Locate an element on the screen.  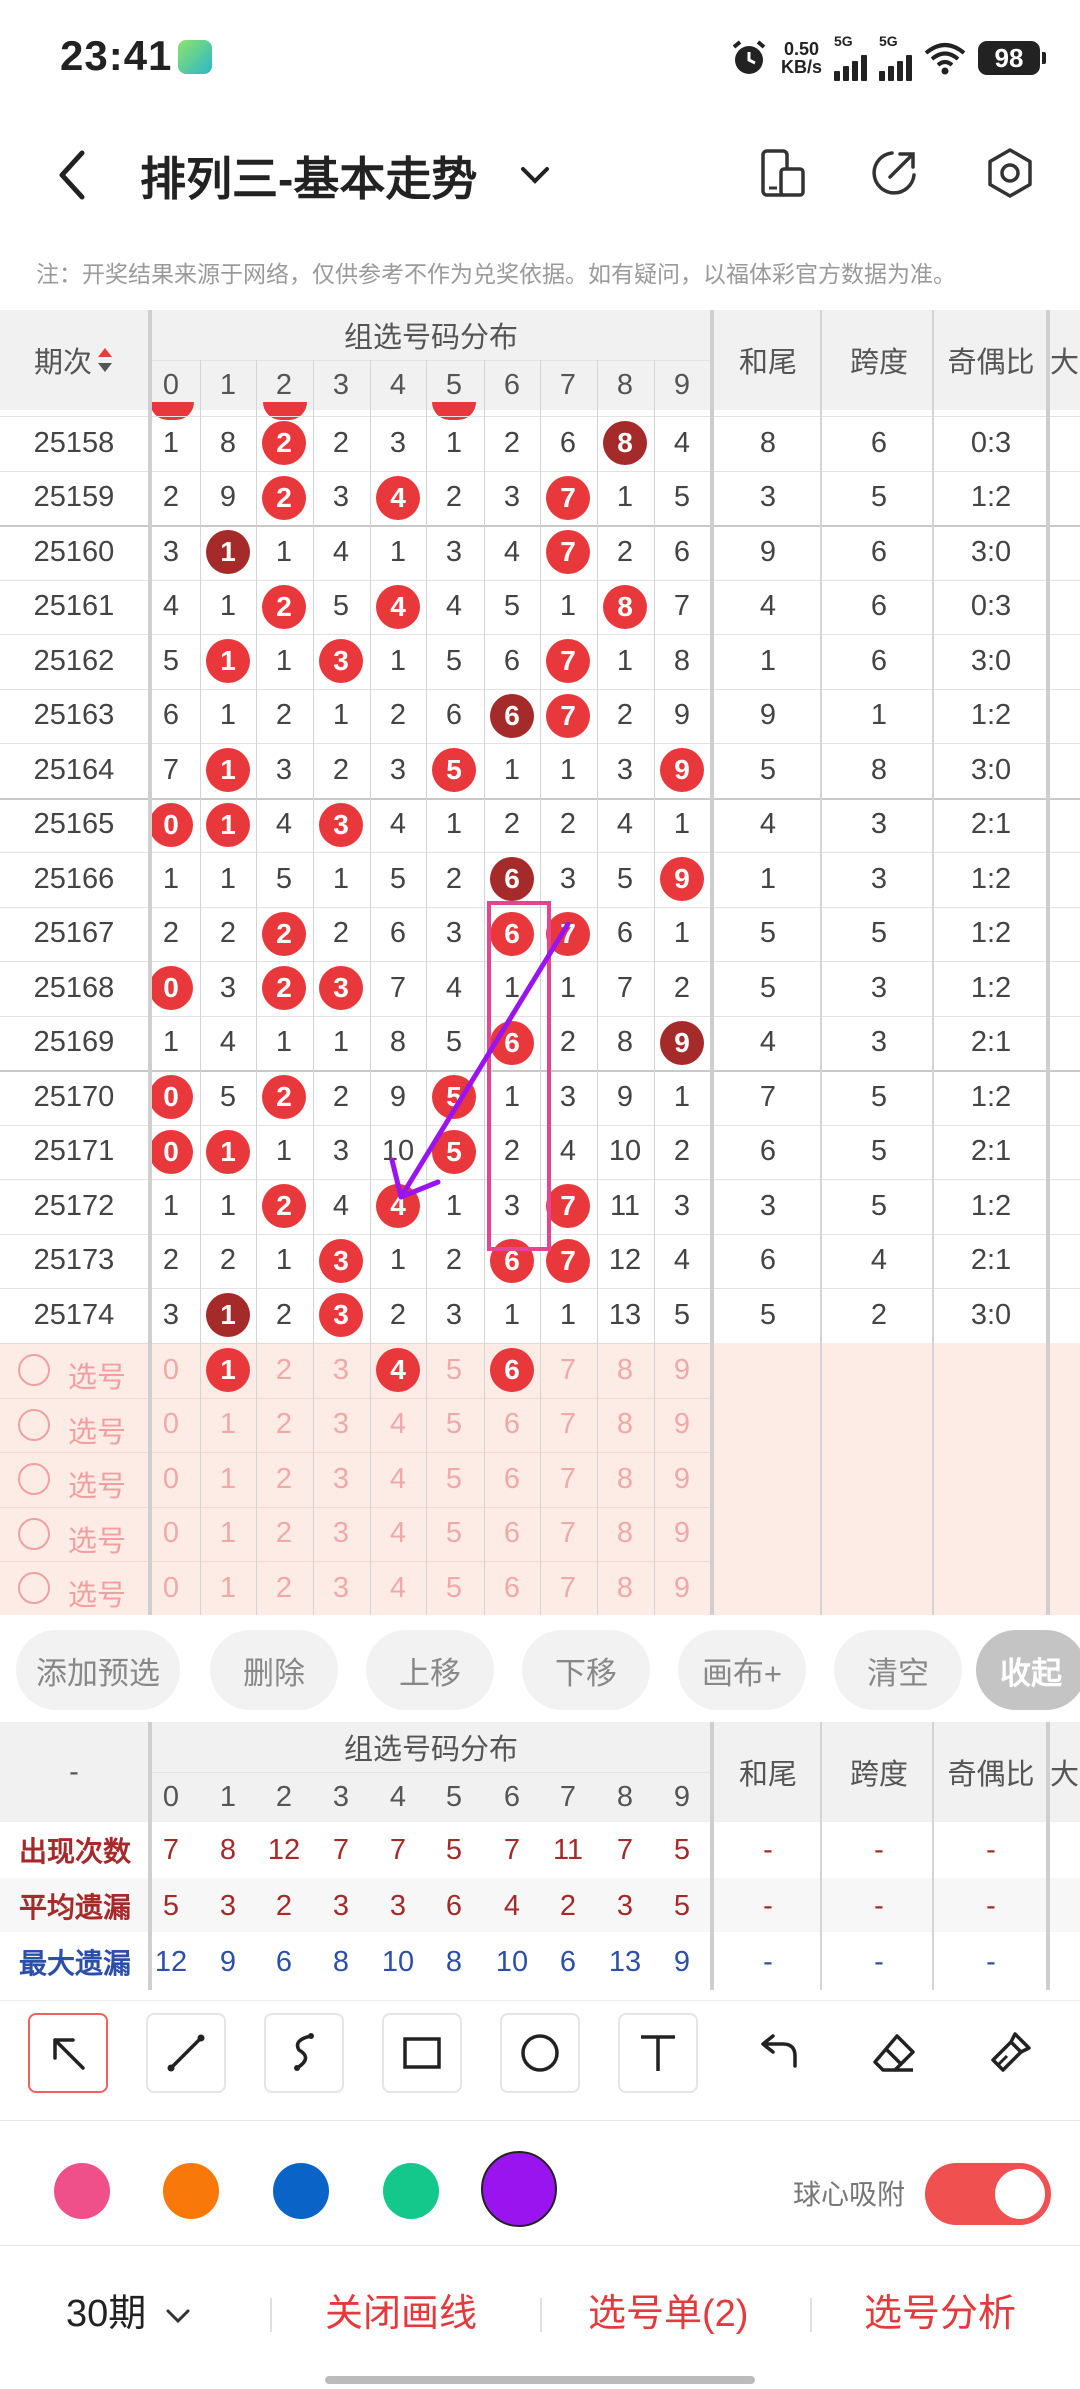
digit-col-header: 5 is located at coordinates (454, 385).